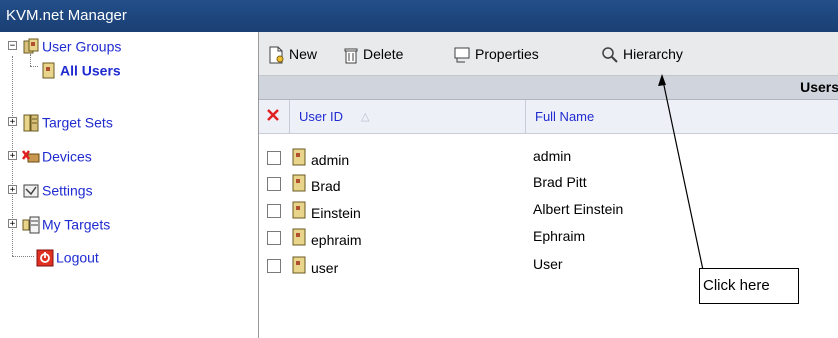  What do you see at coordinates (77, 122) in the screenshot?
I see `tree-item-label: Target Sets` at bounding box center [77, 122].